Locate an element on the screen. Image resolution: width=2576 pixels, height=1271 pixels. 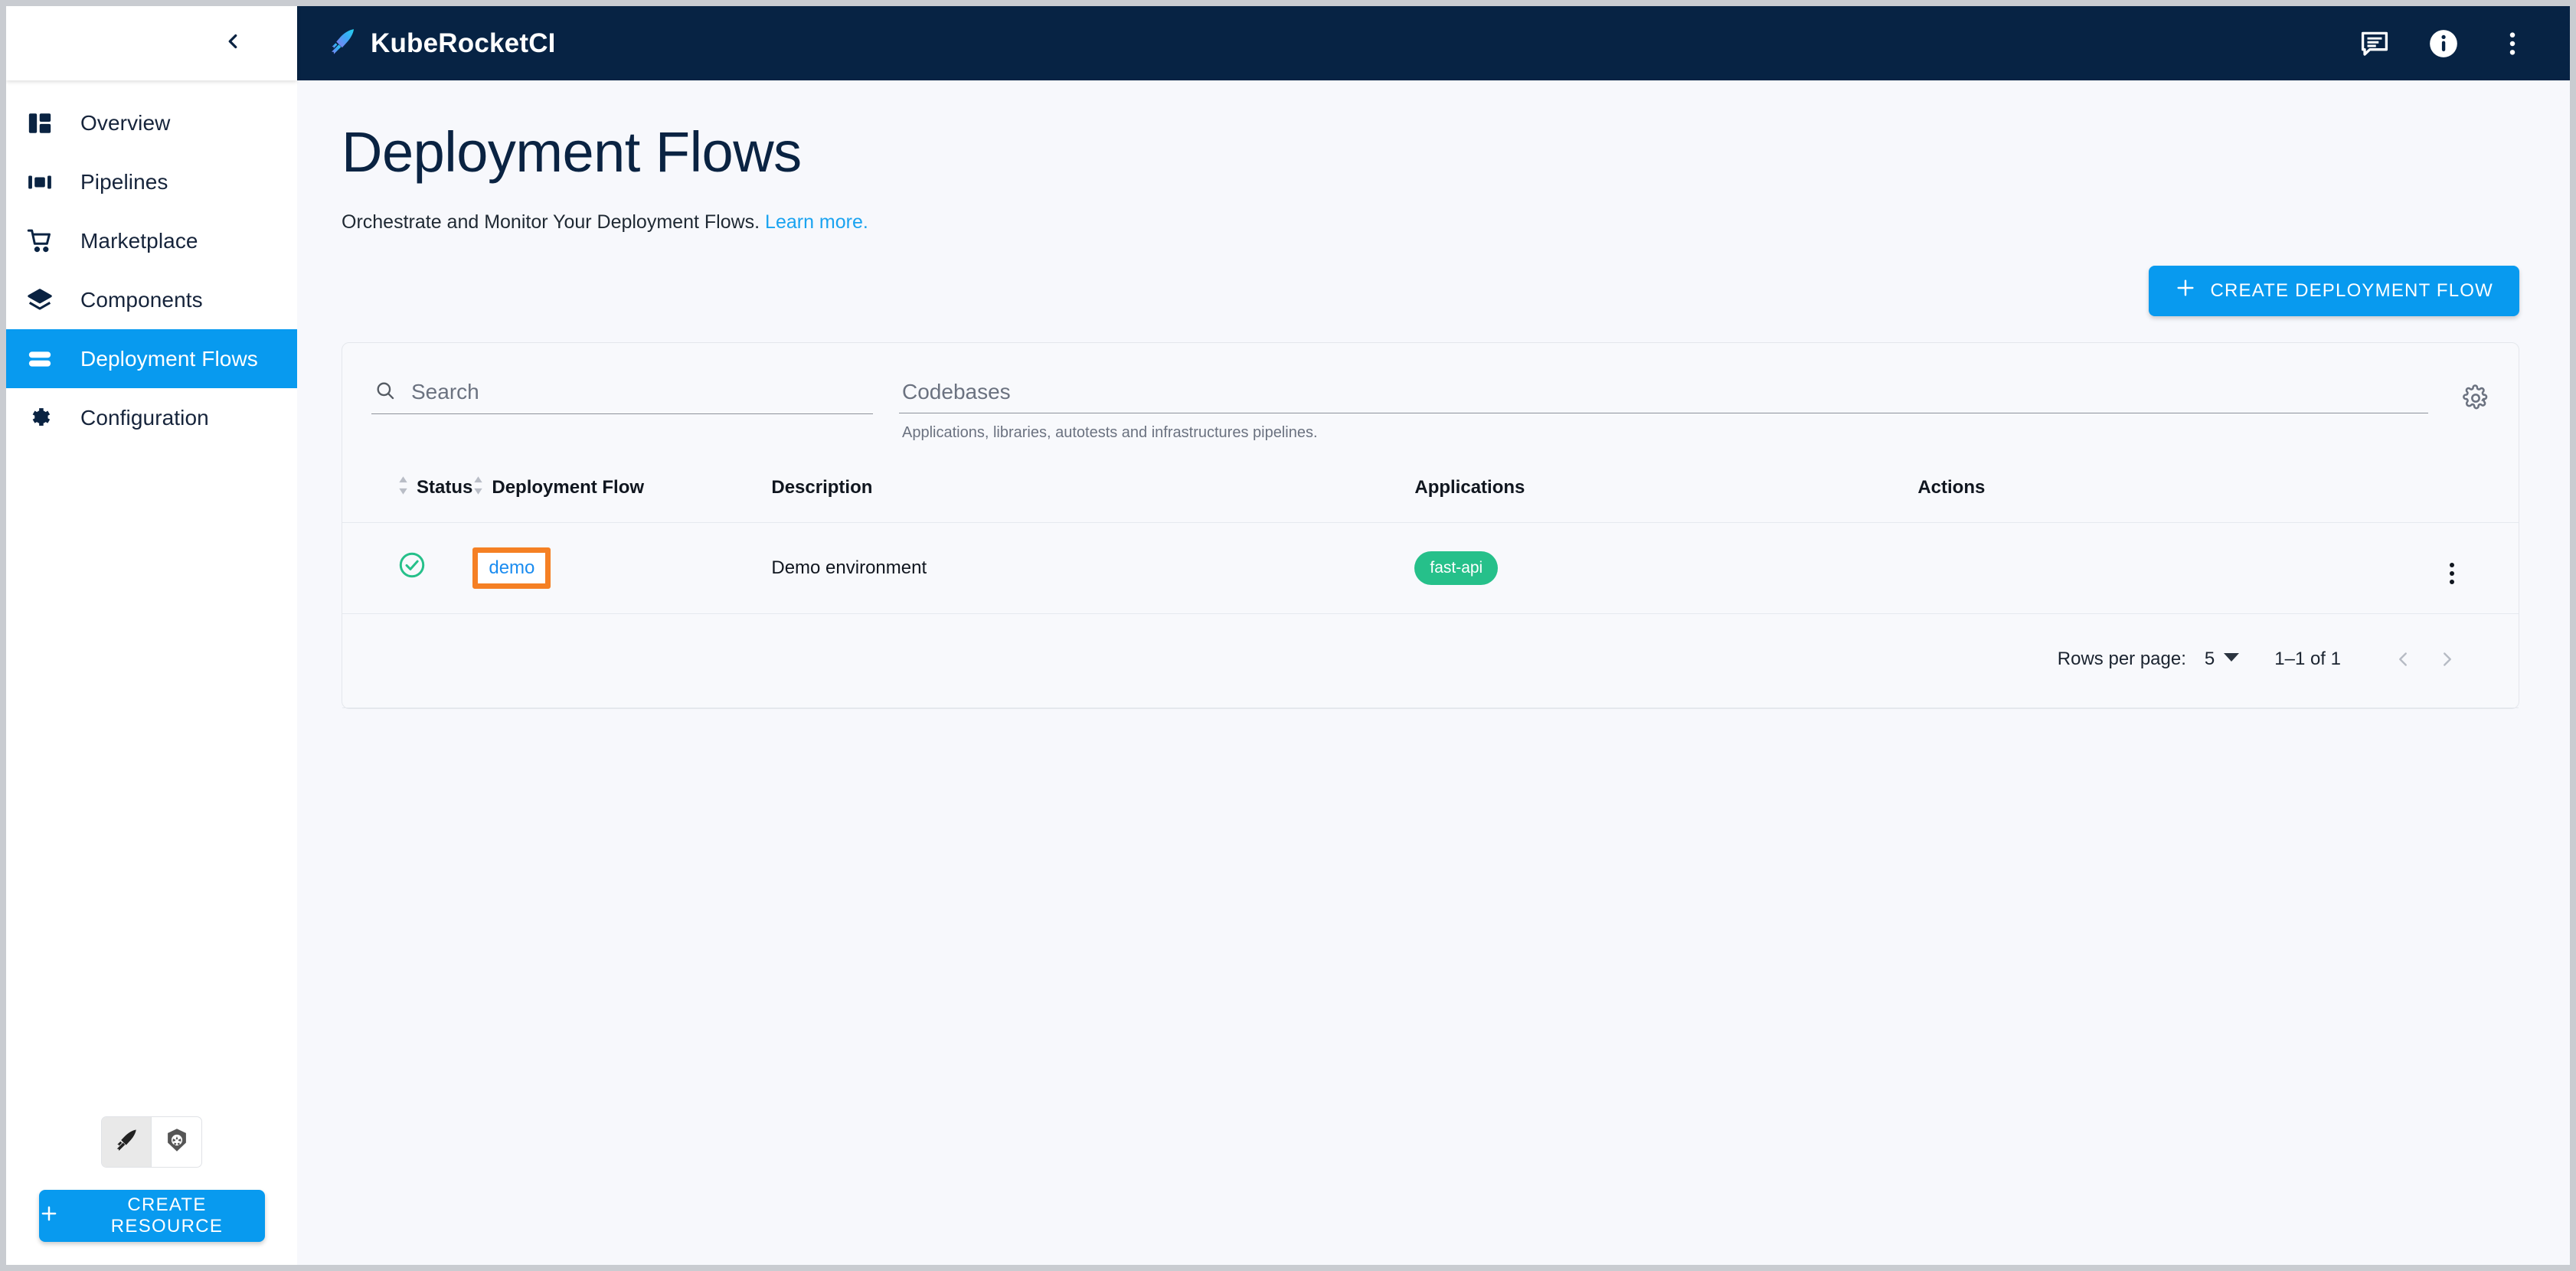
brand-title: KubeRocketCI is located at coordinates (463, 43).